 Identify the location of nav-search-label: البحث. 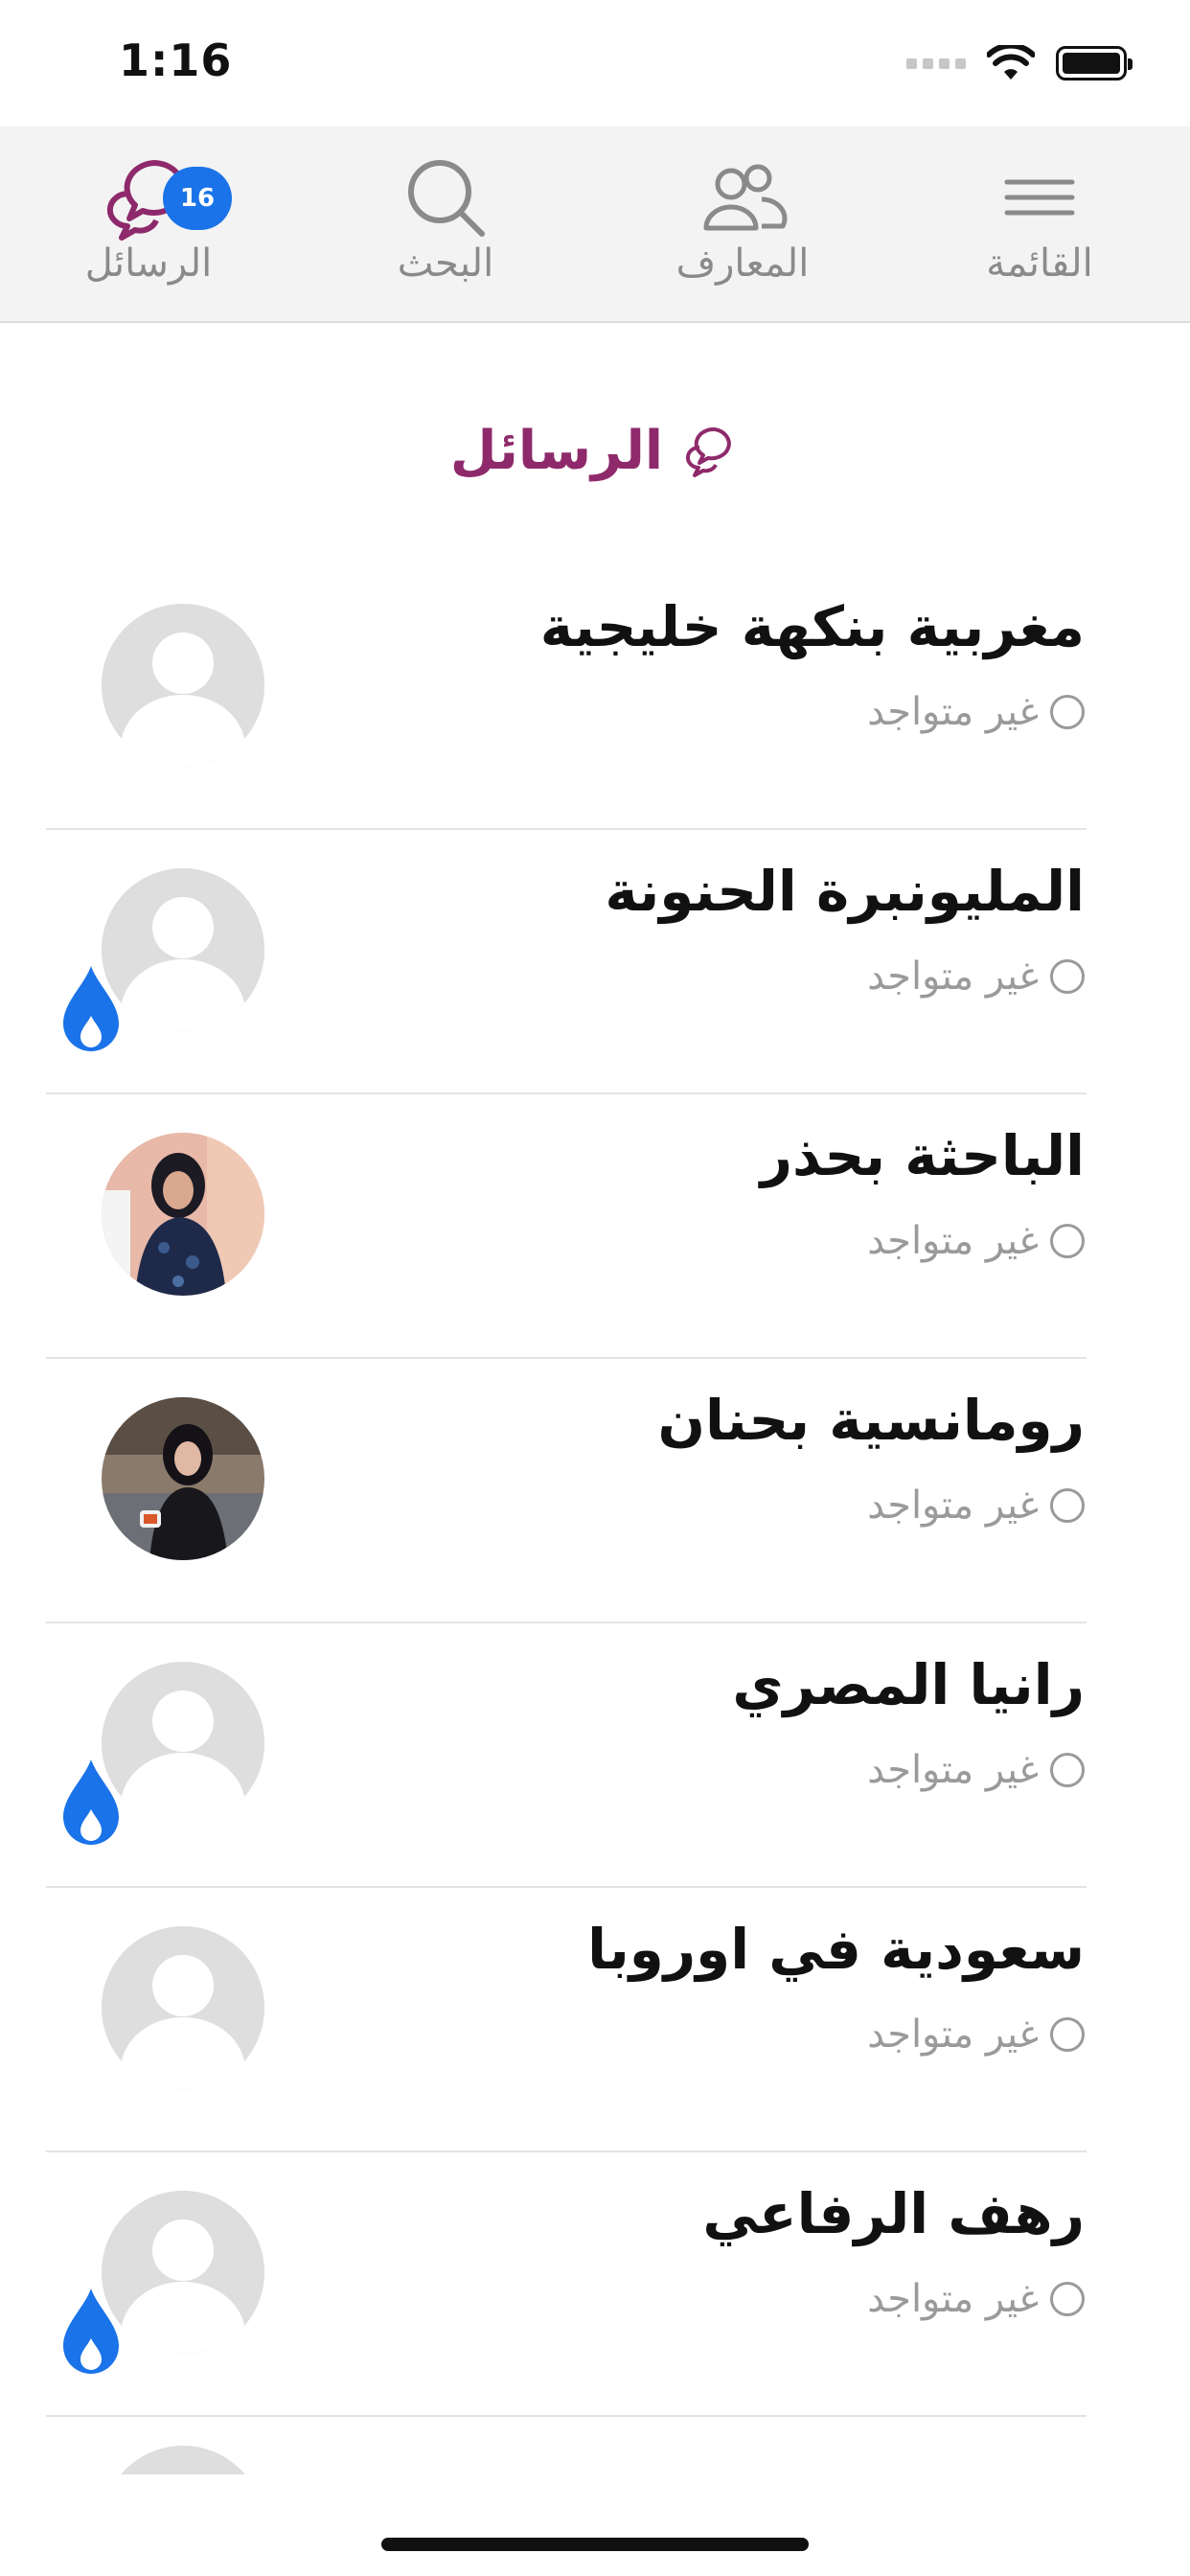
(445, 264).